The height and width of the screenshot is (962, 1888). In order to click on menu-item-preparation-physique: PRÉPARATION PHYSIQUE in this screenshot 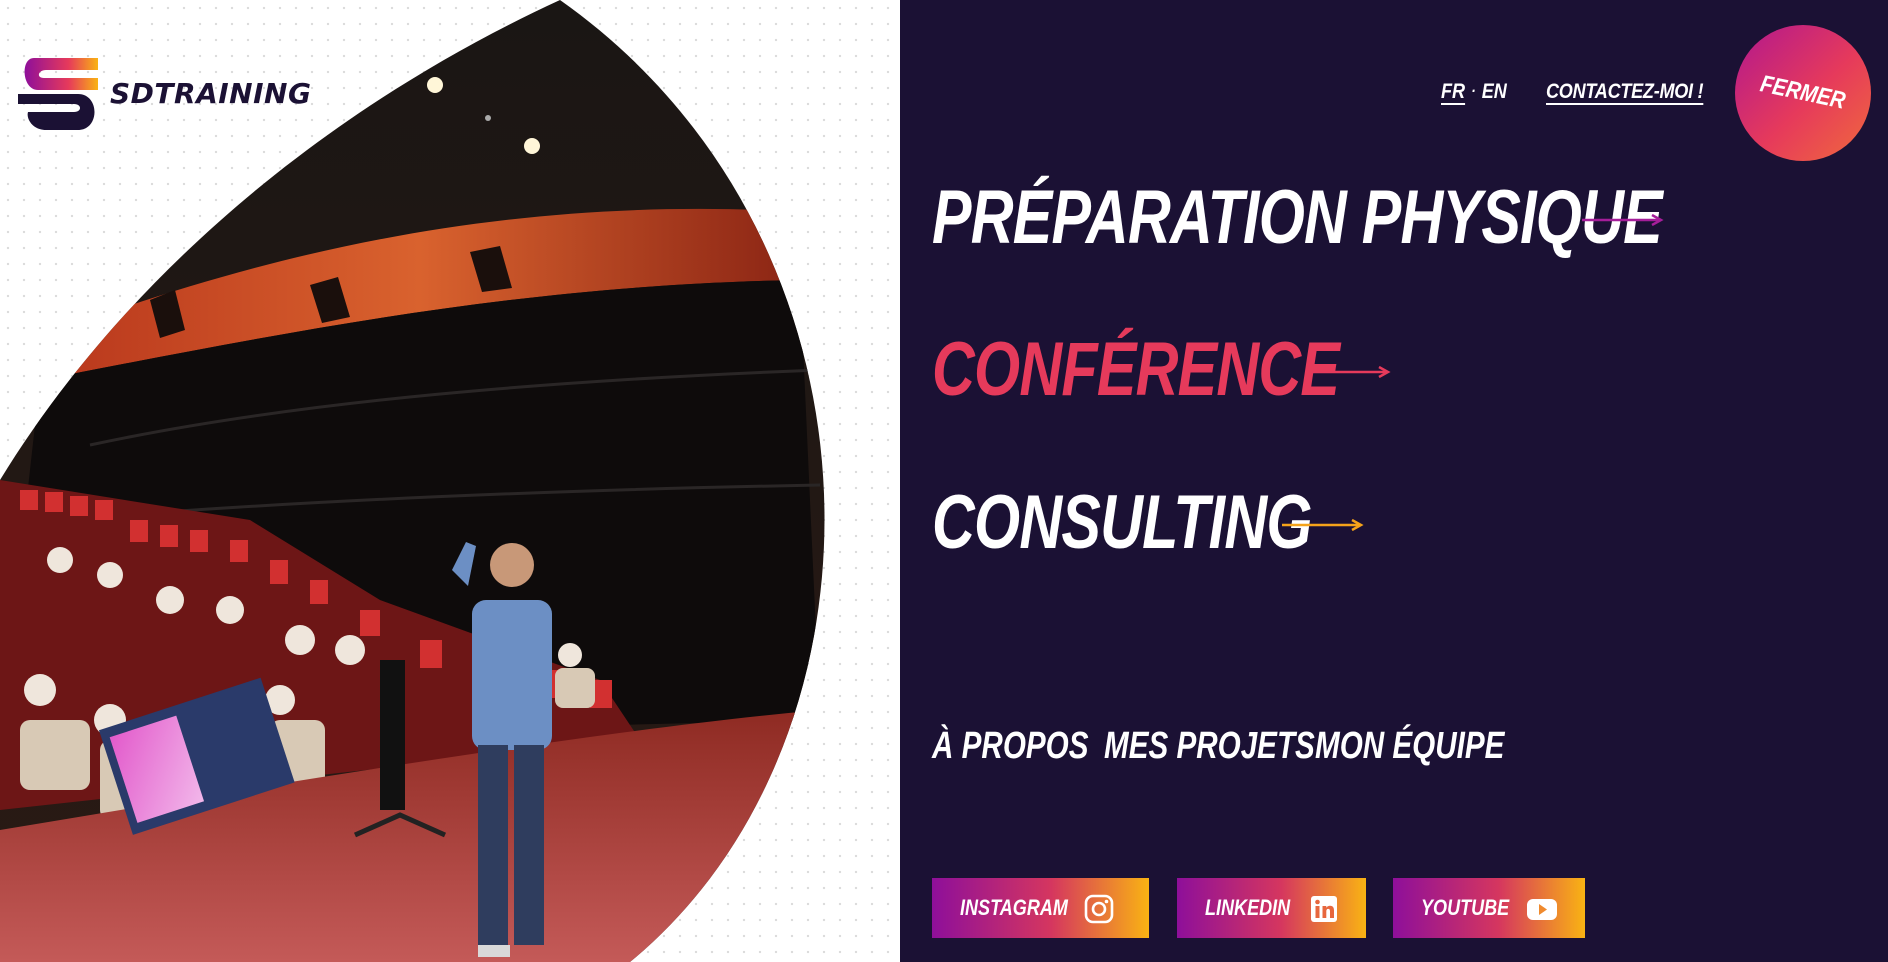, I will do `click(1400, 218)`.